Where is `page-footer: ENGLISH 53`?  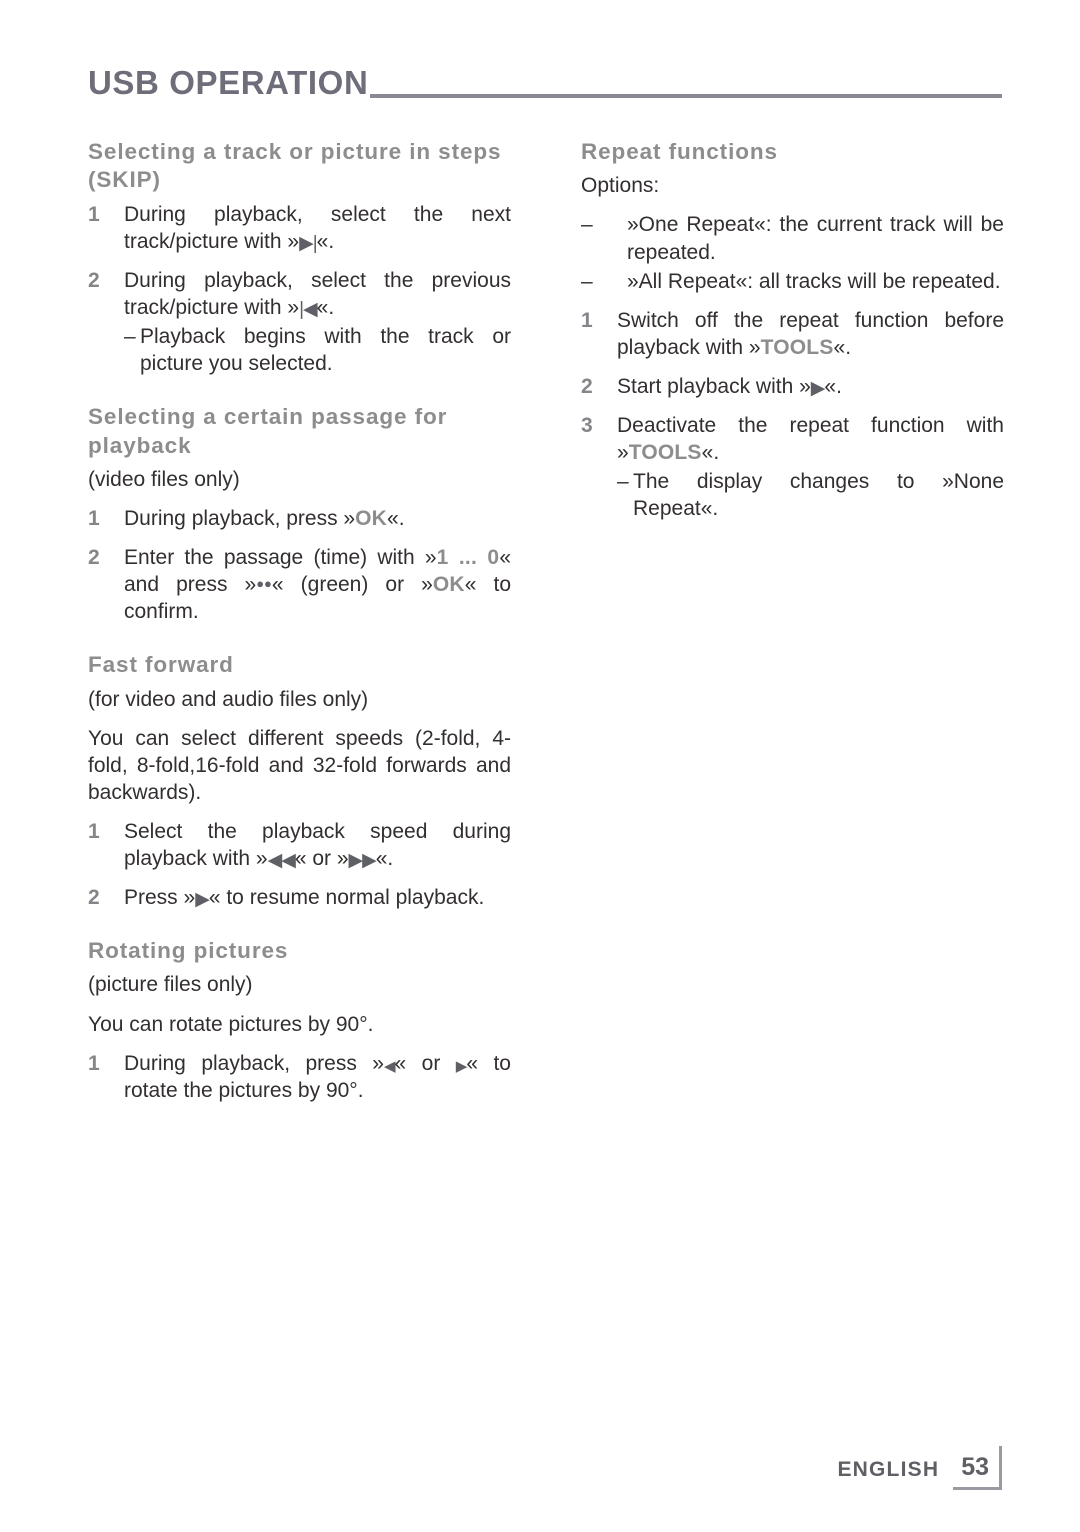
page-footer: ENGLISH 53 is located at coordinates (919, 1468).